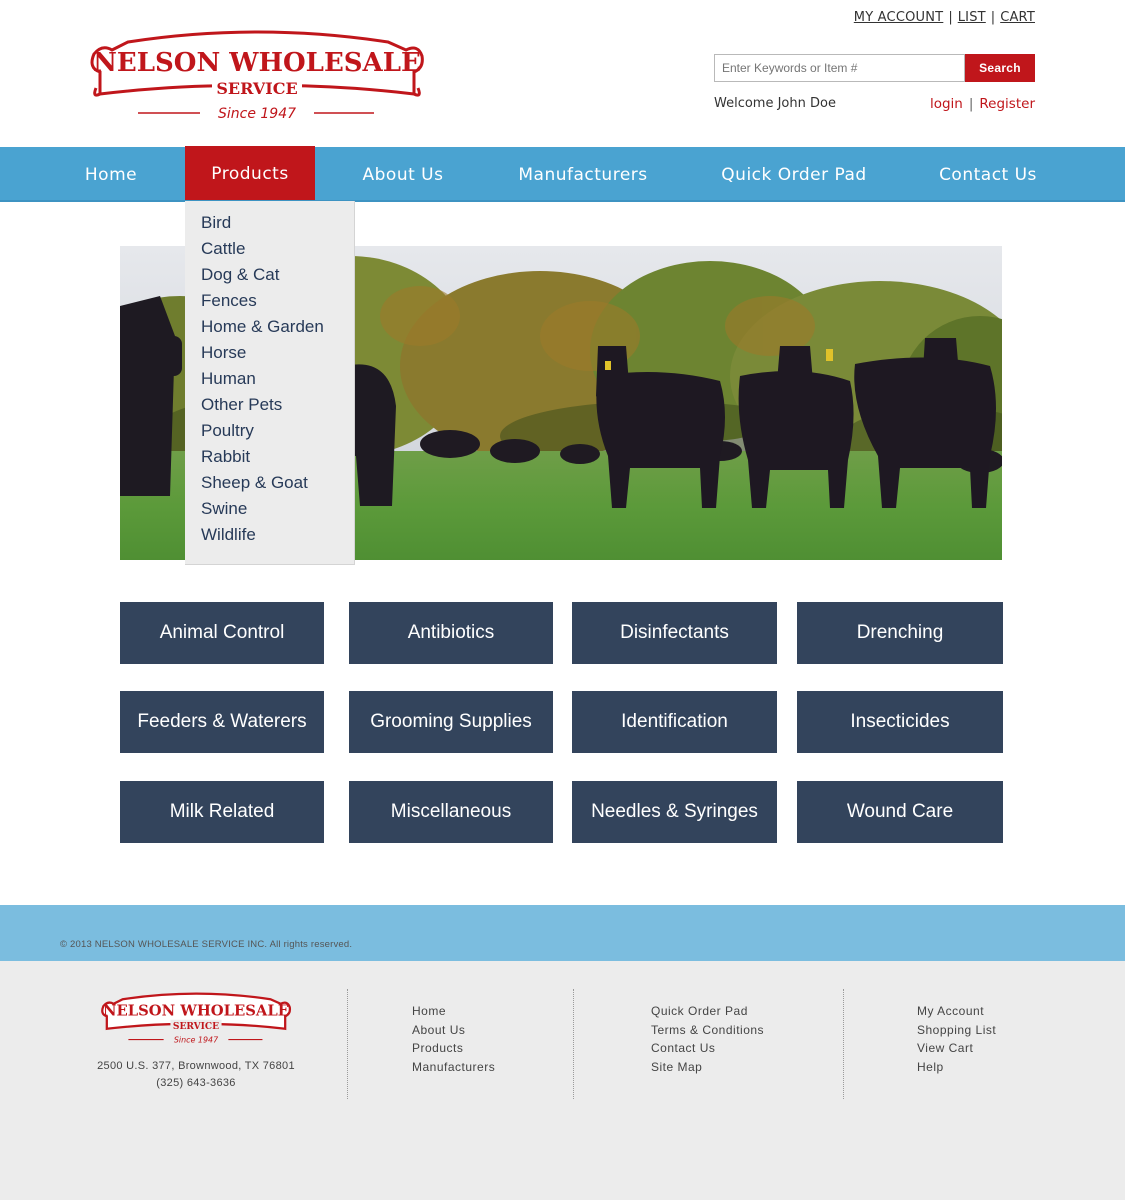  I want to click on address: 2500 U.S. 377, Brownwood, TX 76801, so click(196, 1066).